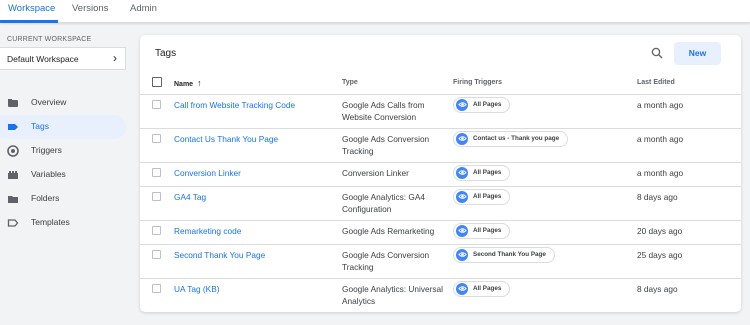 The width and height of the screenshot is (750, 325). I want to click on tag-type: Conversion Linker, so click(375, 172).